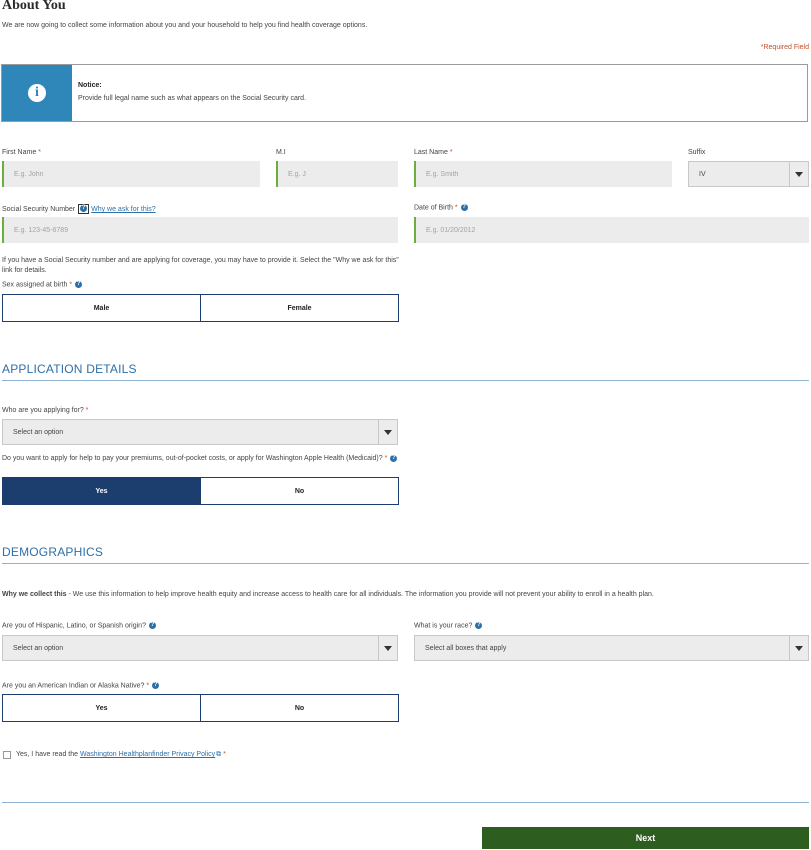 This screenshot has width=811, height=850. Describe the element at coordinates (42, 285) in the screenshot. I see `sex-label: Sex assigned at birth *?` at that location.